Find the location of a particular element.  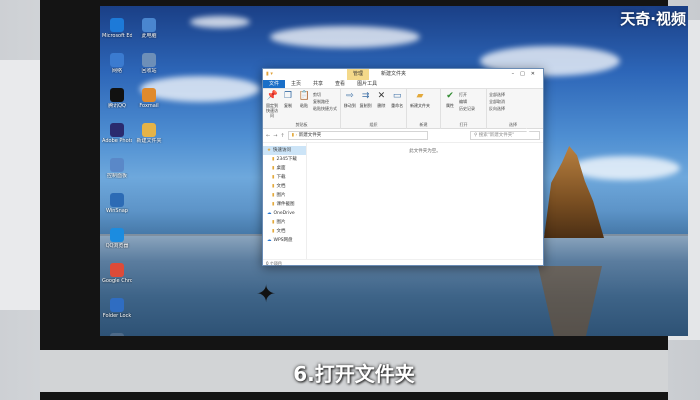

history-button: 历史记录 is located at coordinates (467, 109).